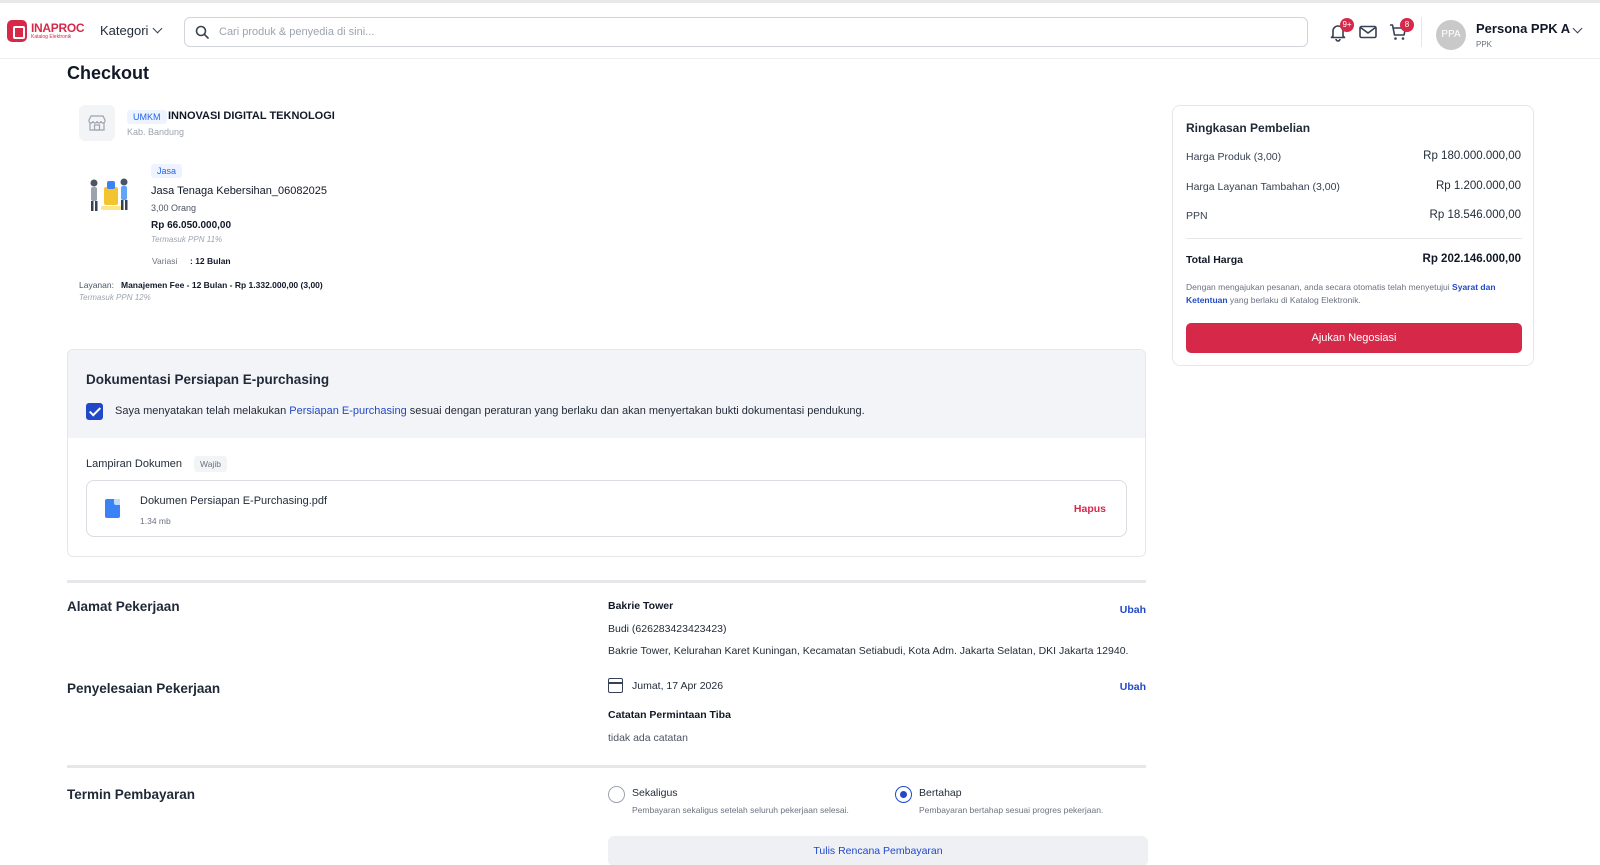 Image resolution: width=1600 pixels, height=865 pixels. I want to click on edit-completion-button: Ubah, so click(1133, 687).